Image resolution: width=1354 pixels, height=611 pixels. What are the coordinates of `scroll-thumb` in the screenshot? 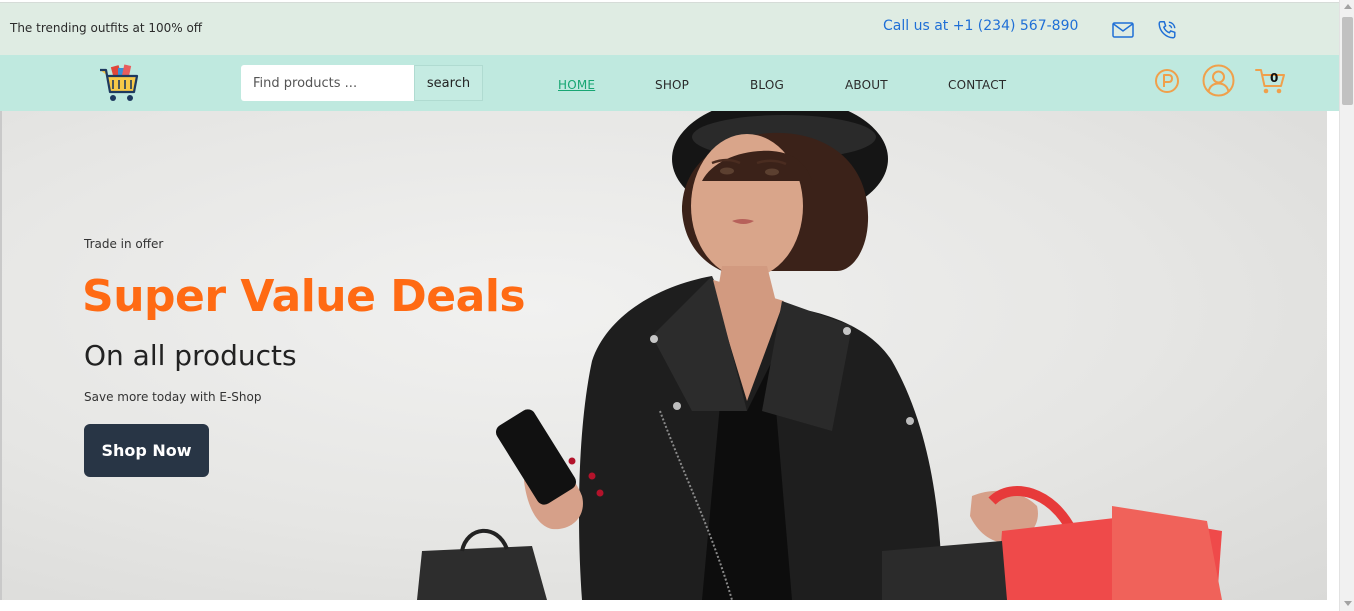 It's located at (1347, 61).